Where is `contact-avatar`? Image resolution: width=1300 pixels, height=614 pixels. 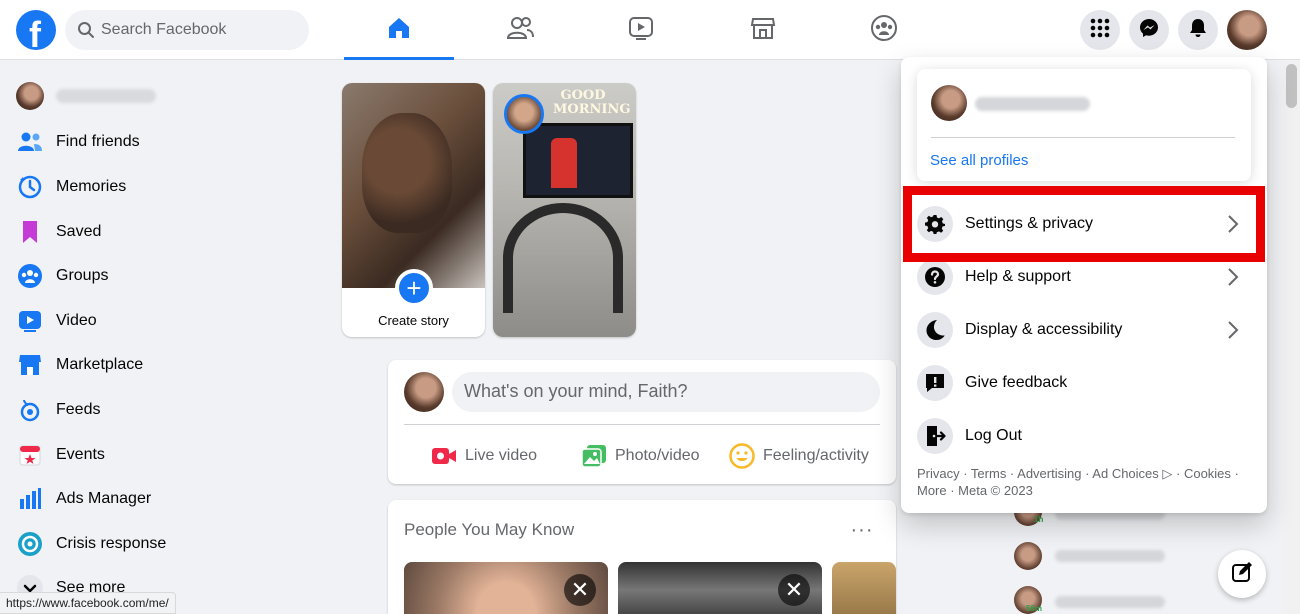 contact-avatar is located at coordinates (1028, 556).